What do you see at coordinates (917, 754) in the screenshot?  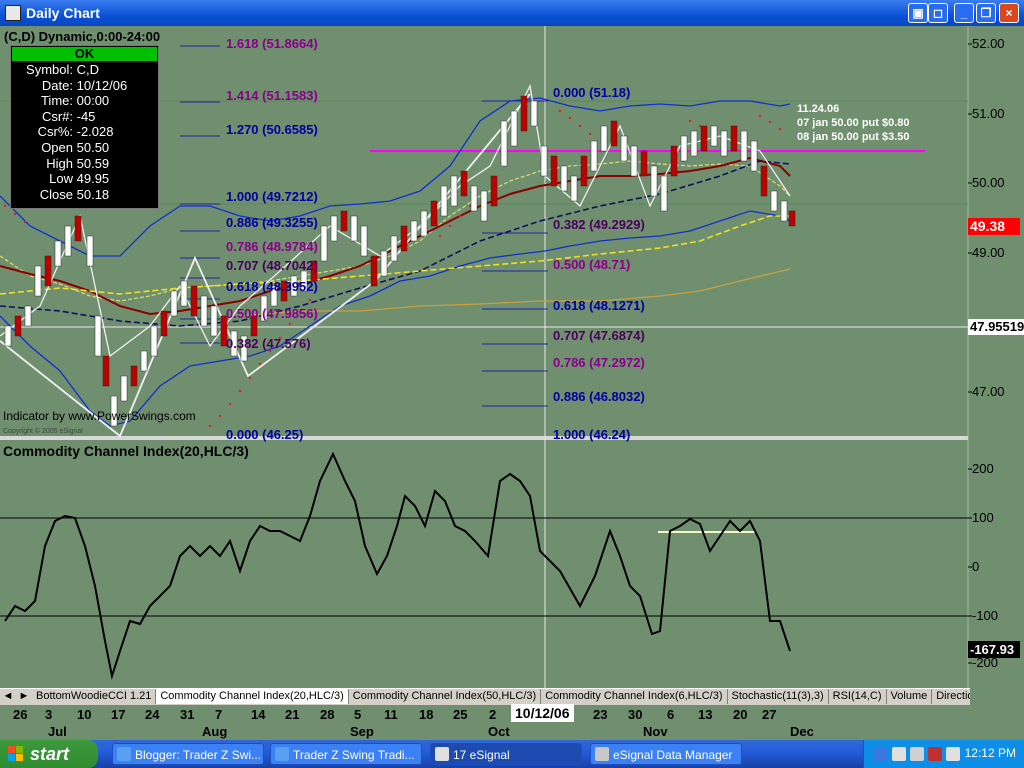 I see `printer-icon` at bounding box center [917, 754].